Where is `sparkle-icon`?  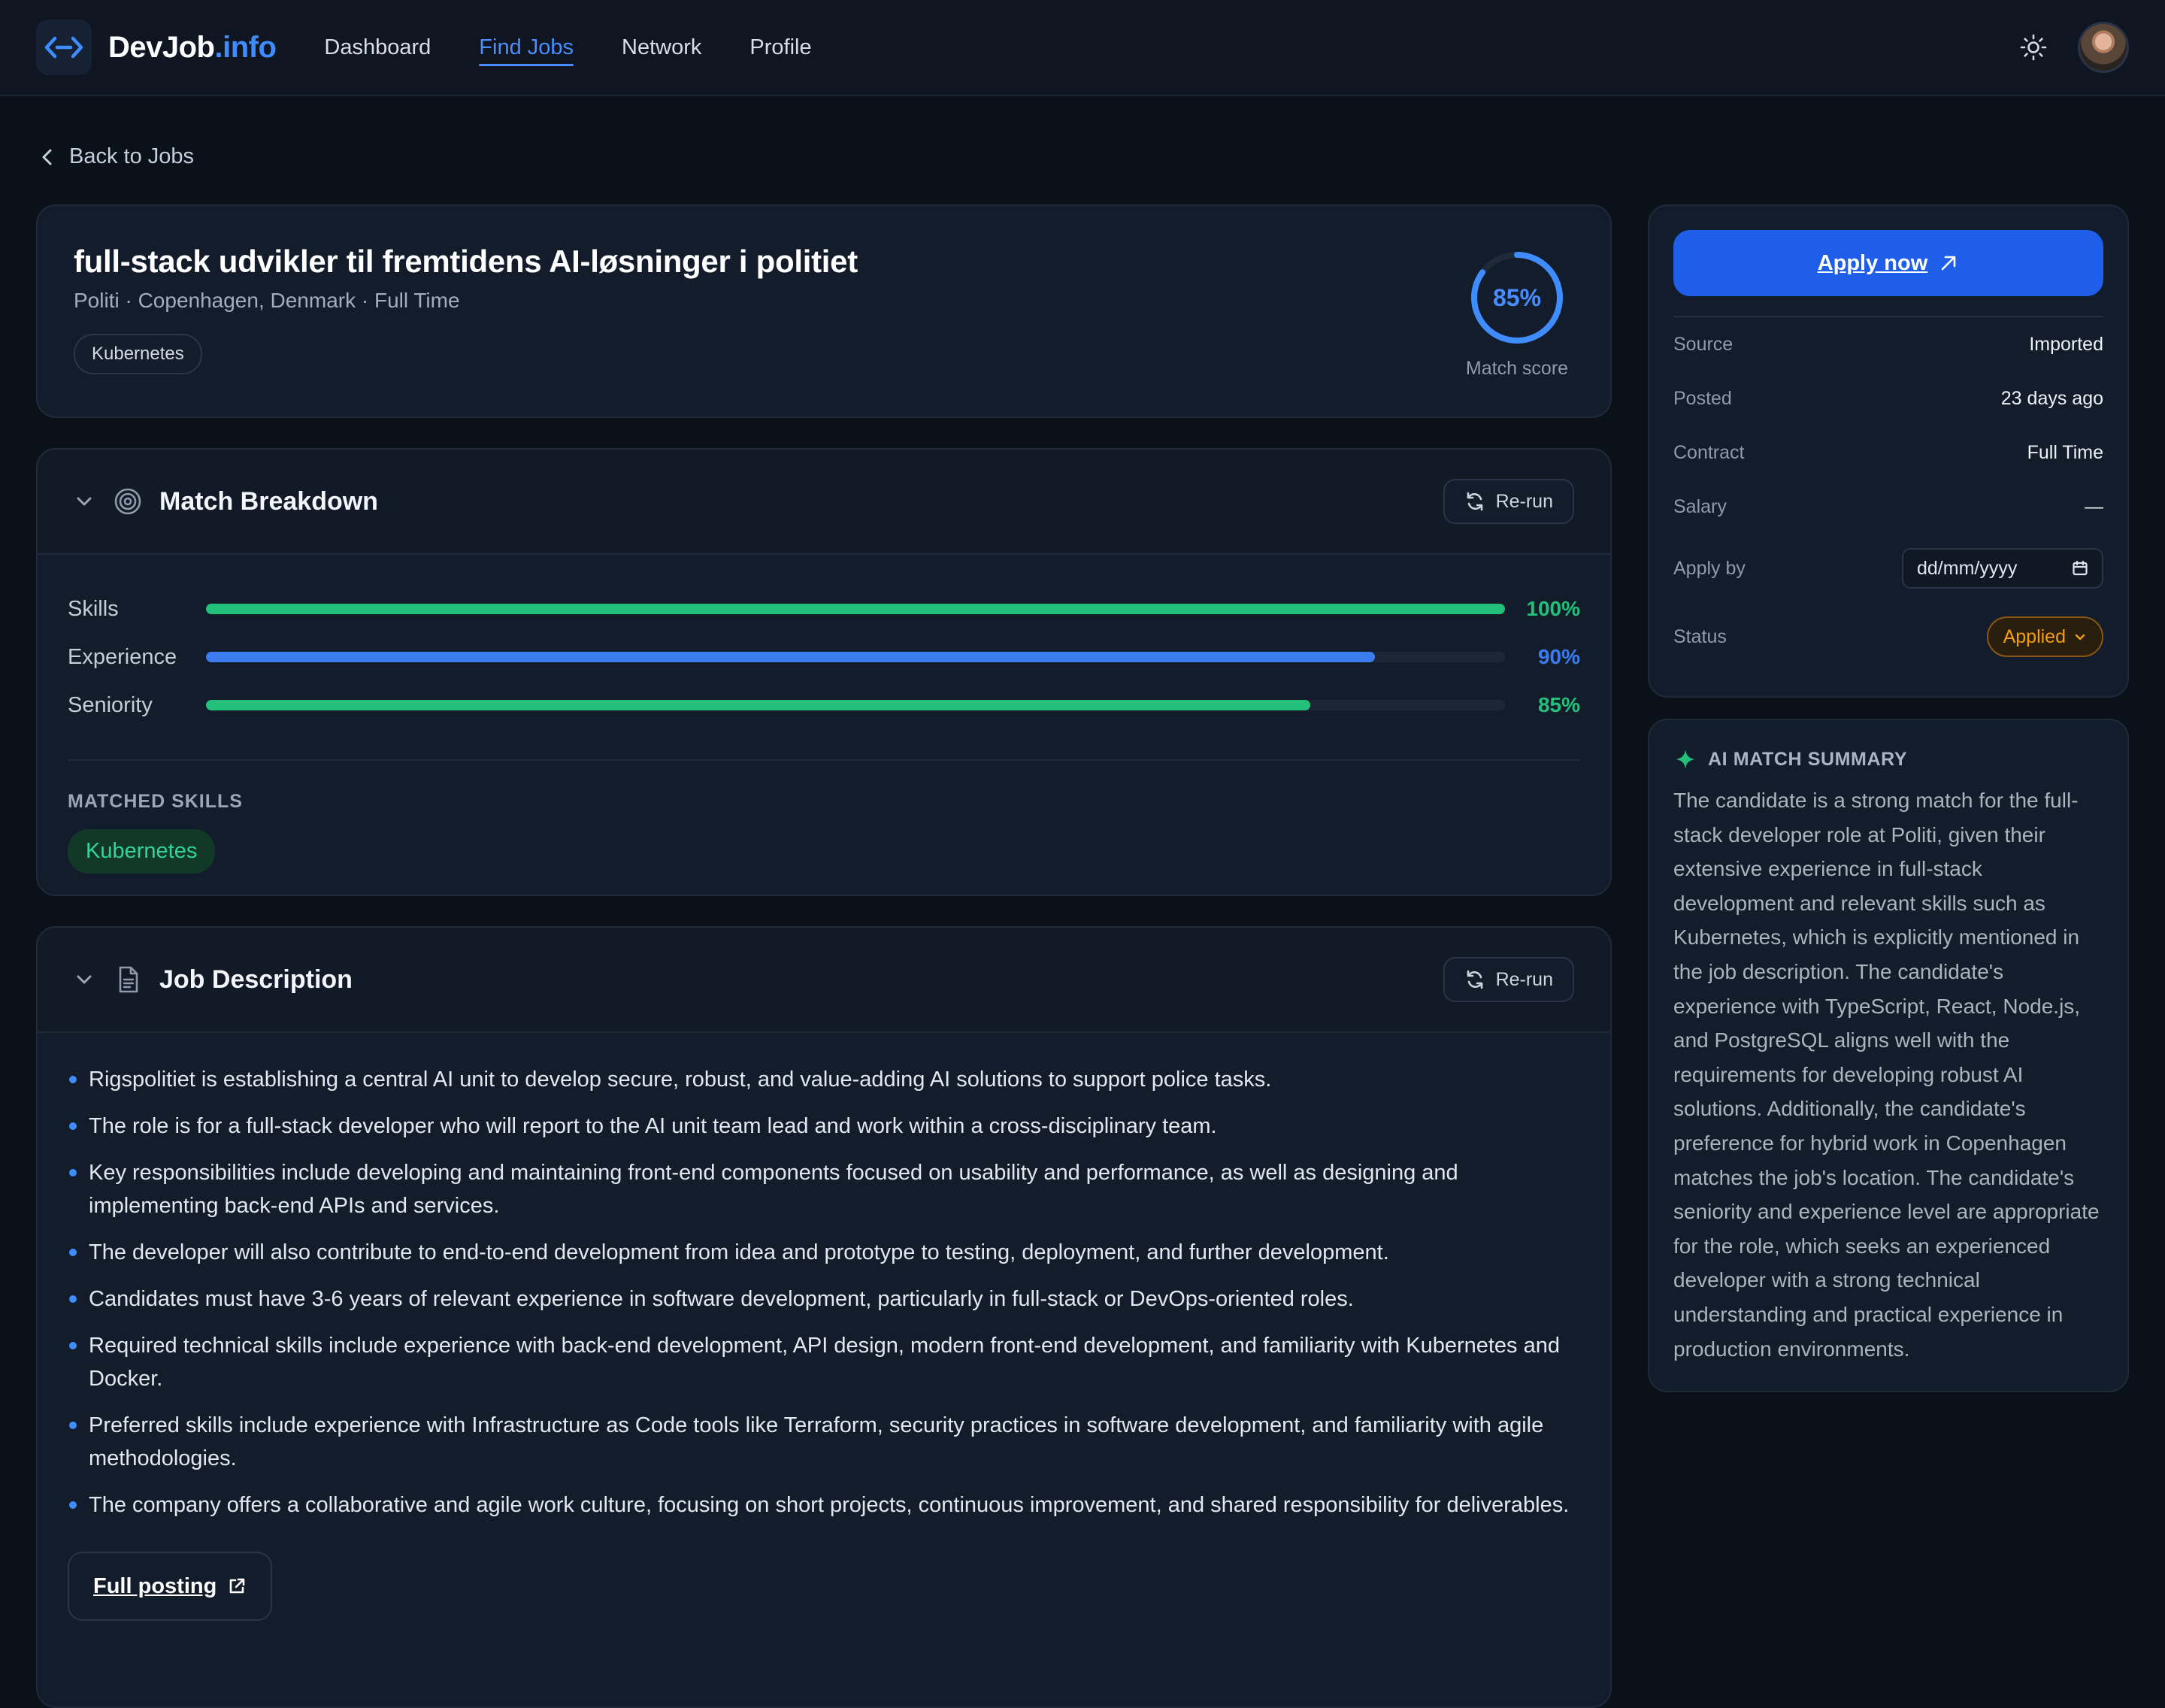 sparkle-icon is located at coordinates (1685, 759).